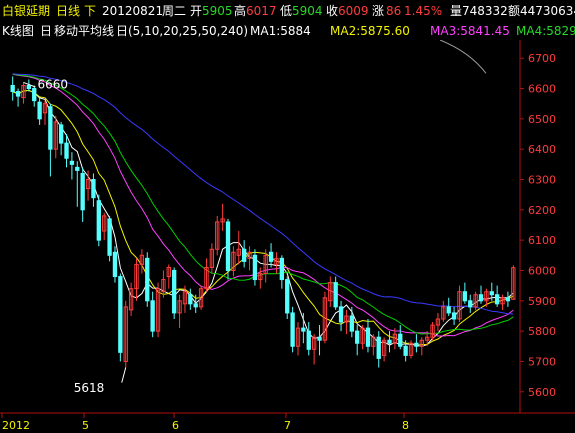 Image resolution: width=575 pixels, height=433 pixels. Describe the element at coordinates (205, 422) in the screenshot. I see `date-axis: 2012 5 6 7 8` at that location.